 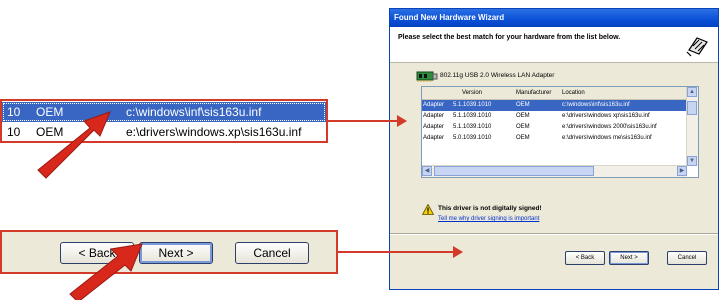 I want to click on scroll-thumb, so click(x=692, y=108).